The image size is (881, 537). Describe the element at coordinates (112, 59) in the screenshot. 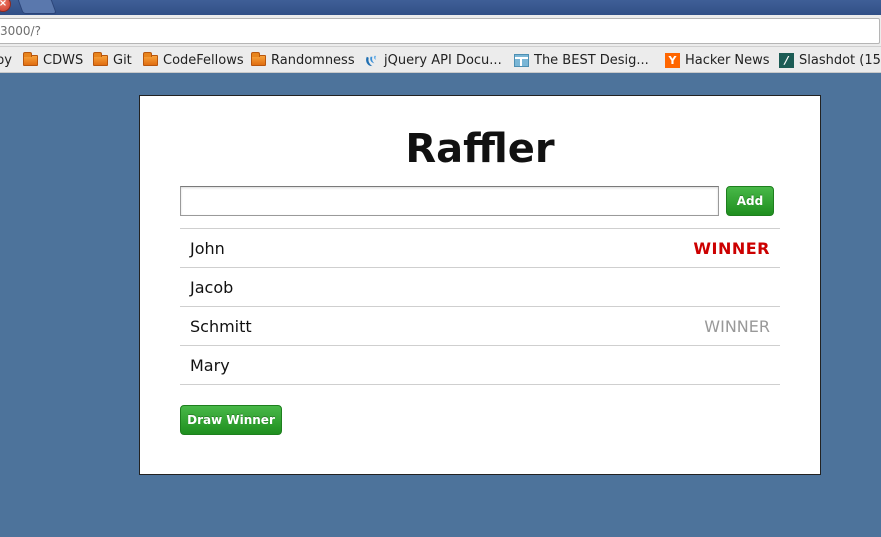

I see `bookmark-git: Git` at that location.